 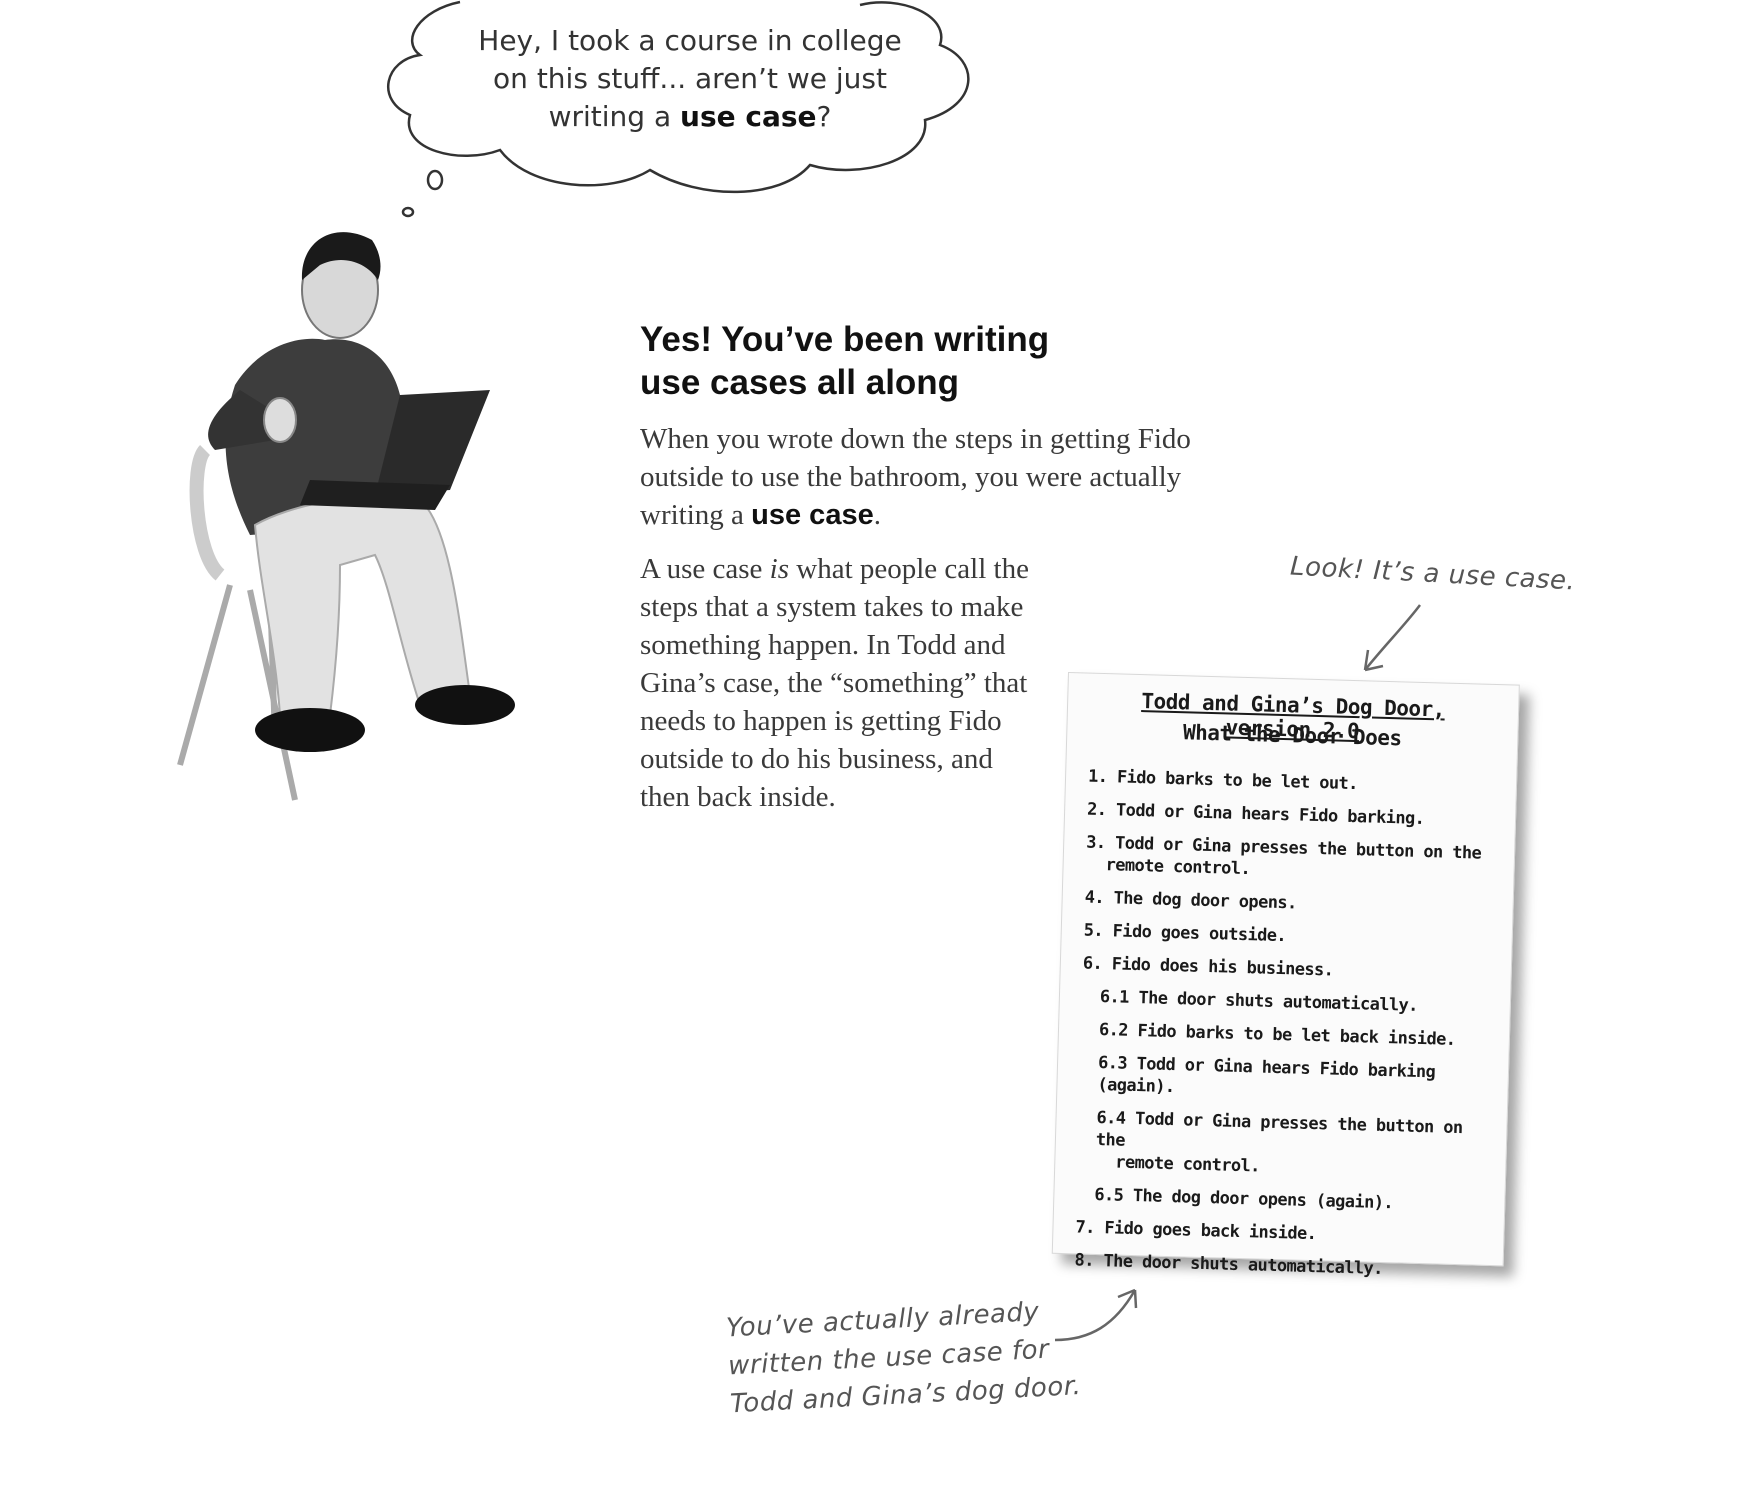 I want to click on step-number: 6.4, so click(x=1111, y=1118).